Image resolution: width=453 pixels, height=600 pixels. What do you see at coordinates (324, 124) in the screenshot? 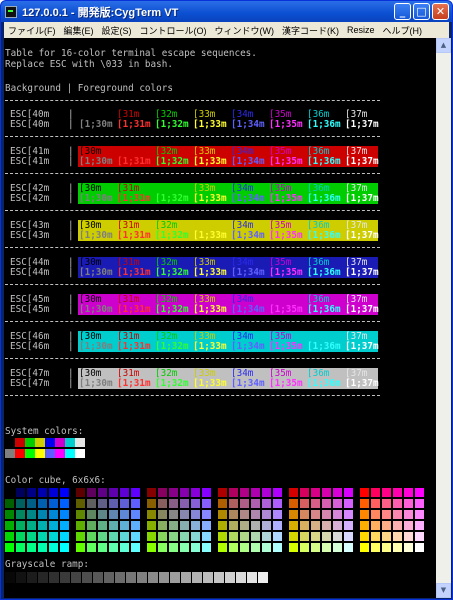
I see `fg-code-bold: [1;36m` at bounding box center [324, 124].